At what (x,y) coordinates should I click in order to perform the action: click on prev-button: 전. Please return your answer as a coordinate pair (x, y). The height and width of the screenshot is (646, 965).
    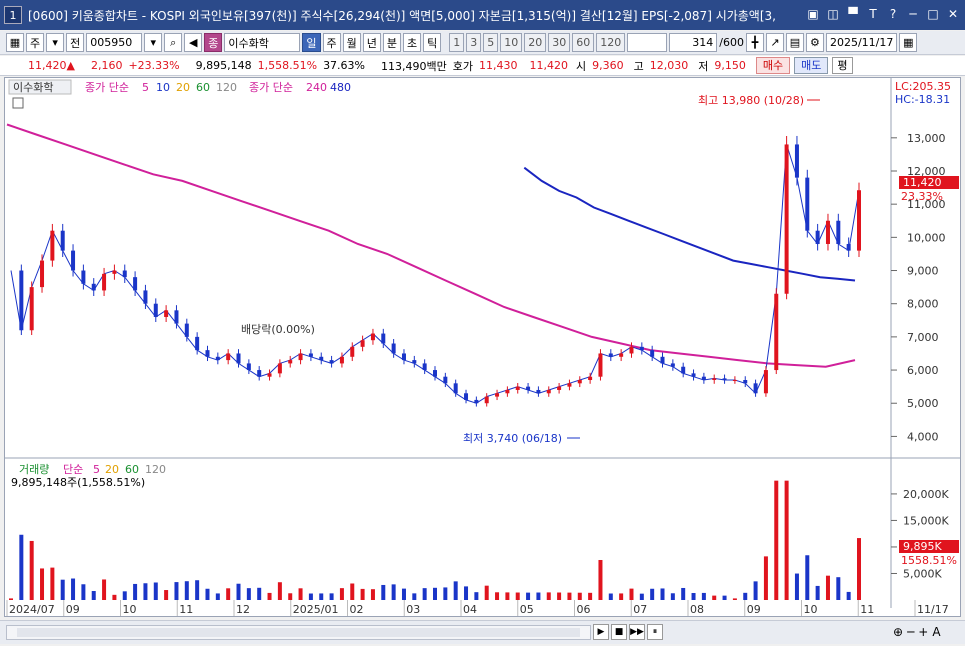
    Looking at the image, I should click on (75, 42).